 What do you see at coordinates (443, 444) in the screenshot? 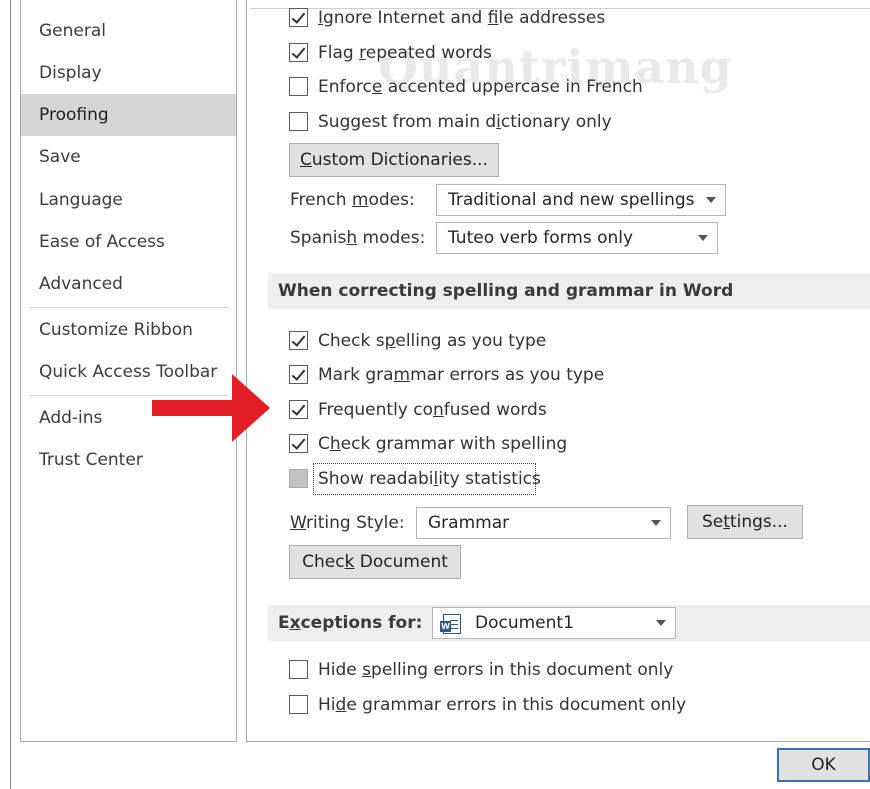
I see `label-check-grammar-with-spelling: Check grammar with spelling` at bounding box center [443, 444].